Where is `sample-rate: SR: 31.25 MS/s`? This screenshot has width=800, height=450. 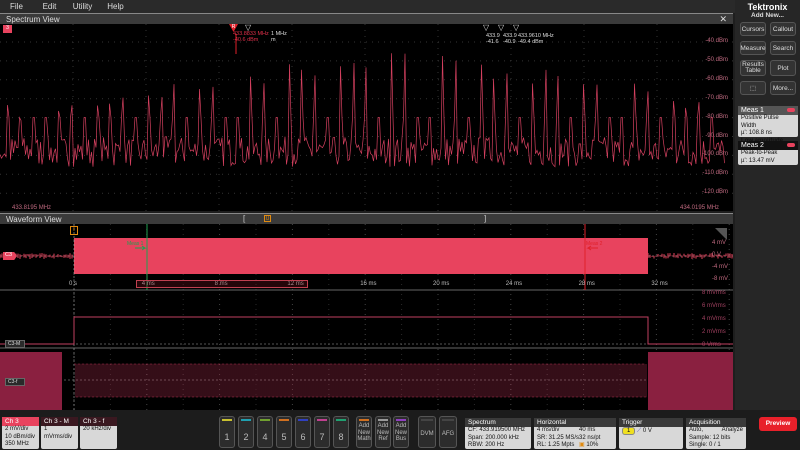 sample-rate: SR: 31.25 MS/s is located at coordinates (558, 437).